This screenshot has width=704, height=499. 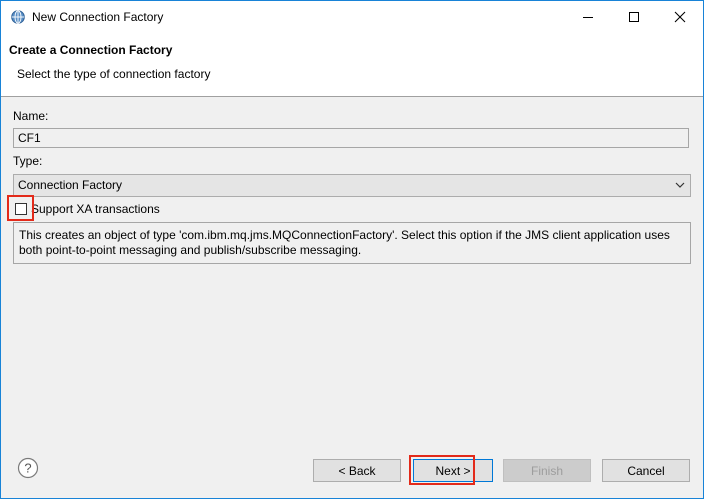 What do you see at coordinates (352, 185) in the screenshot?
I see `type-select: Connection Factory` at bounding box center [352, 185].